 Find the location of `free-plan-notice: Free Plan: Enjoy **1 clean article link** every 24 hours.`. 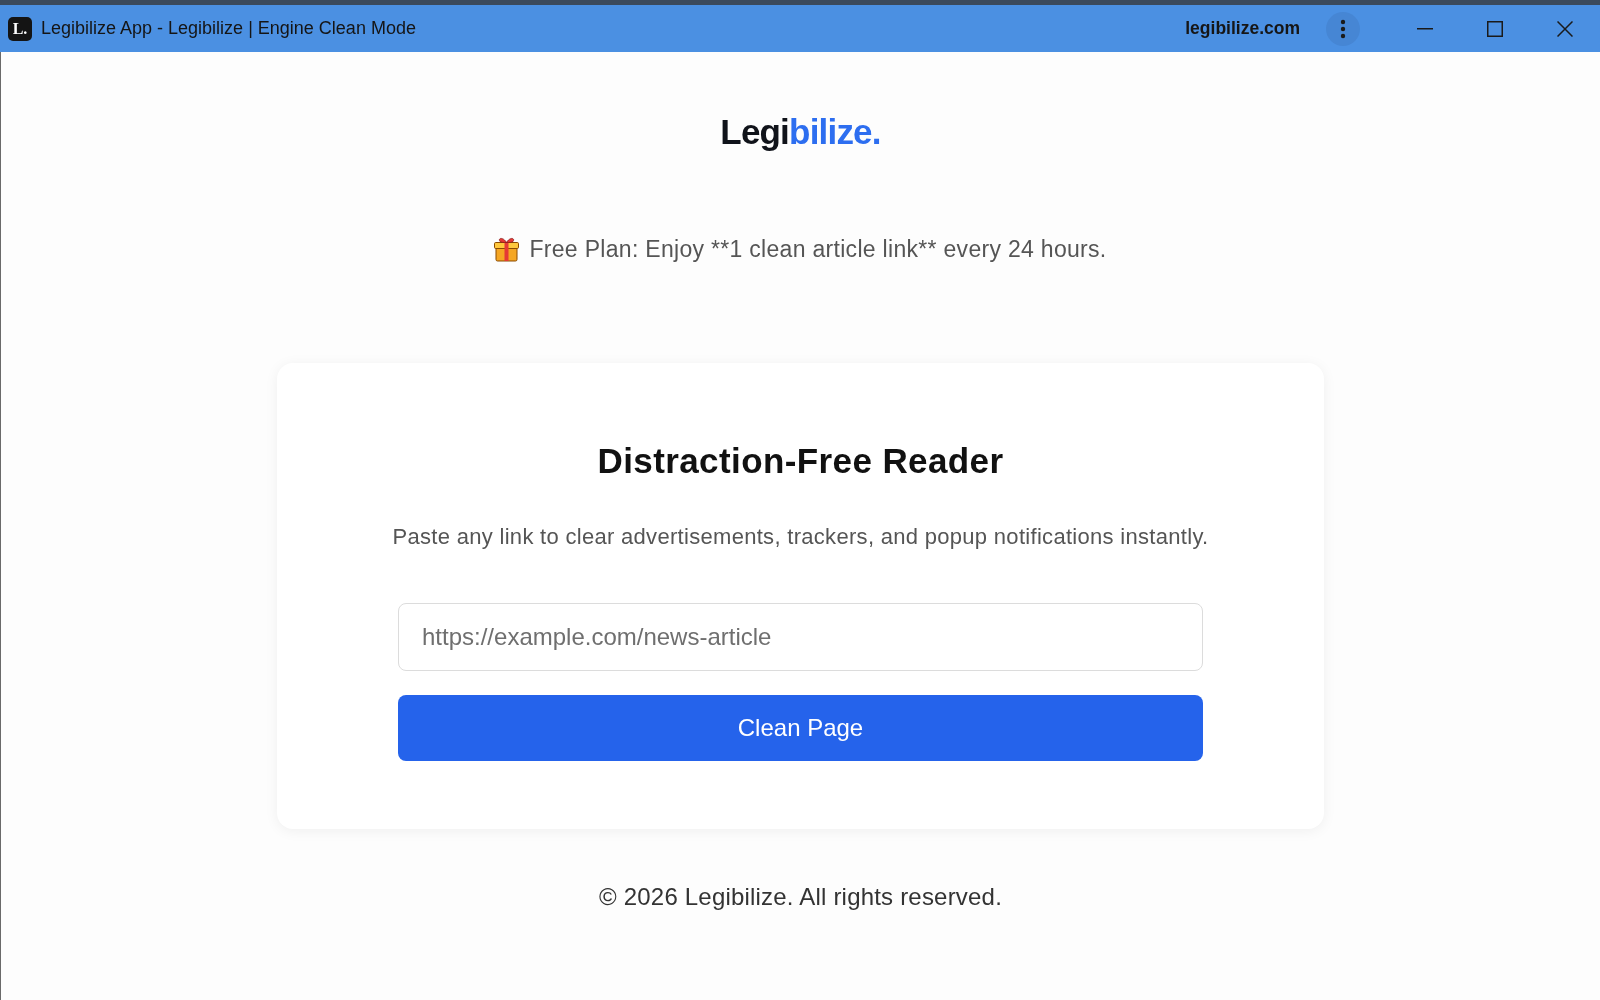

free-plan-notice: Free Plan: Enjoy **1 clean article link** every 24 hours. is located at coordinates (818, 249).